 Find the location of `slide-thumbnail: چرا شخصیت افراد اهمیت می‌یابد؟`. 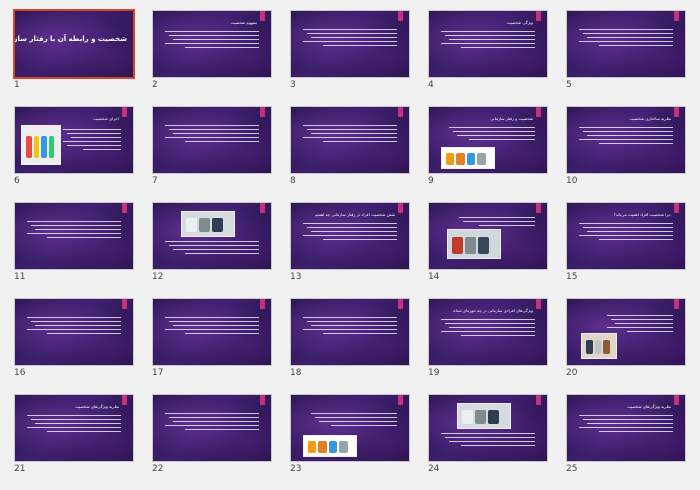

slide-thumbnail: چرا شخصیت افراد اهمیت می‌یابد؟ is located at coordinates (626, 236).